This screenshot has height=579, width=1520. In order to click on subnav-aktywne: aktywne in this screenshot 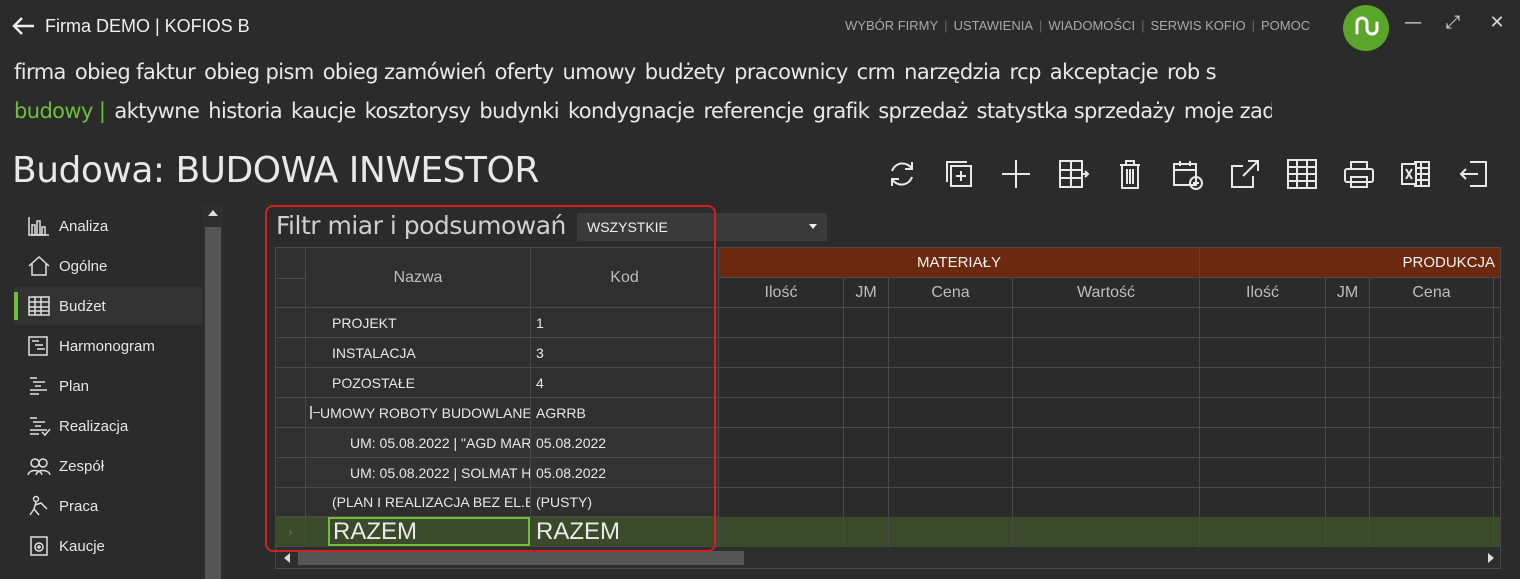, I will do `click(157, 111)`.